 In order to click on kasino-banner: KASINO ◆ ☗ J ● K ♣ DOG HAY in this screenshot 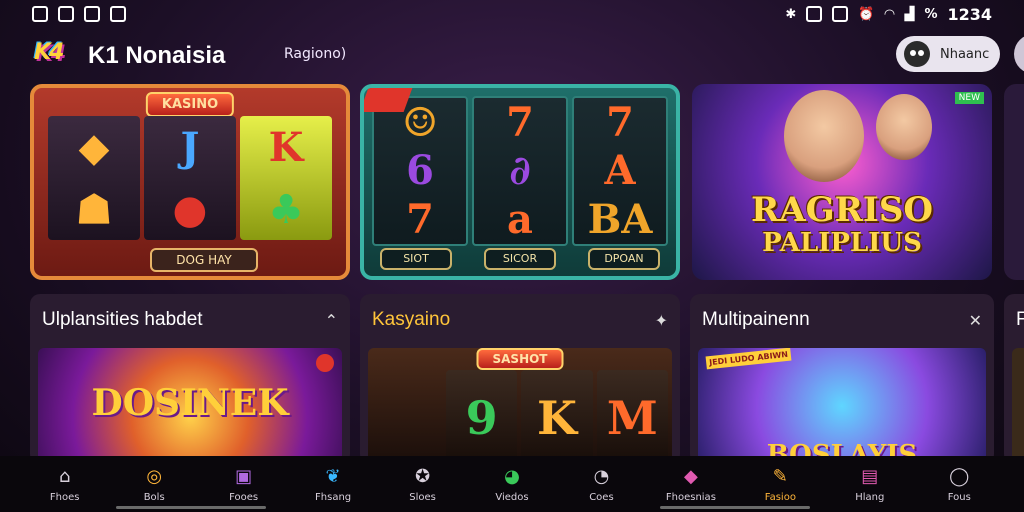, I will do `click(190, 182)`.